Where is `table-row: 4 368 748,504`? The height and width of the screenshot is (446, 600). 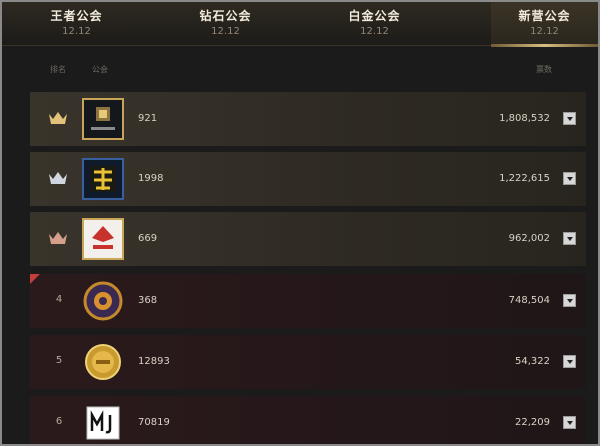
table-row: 4 368 748,504 is located at coordinates (308, 301).